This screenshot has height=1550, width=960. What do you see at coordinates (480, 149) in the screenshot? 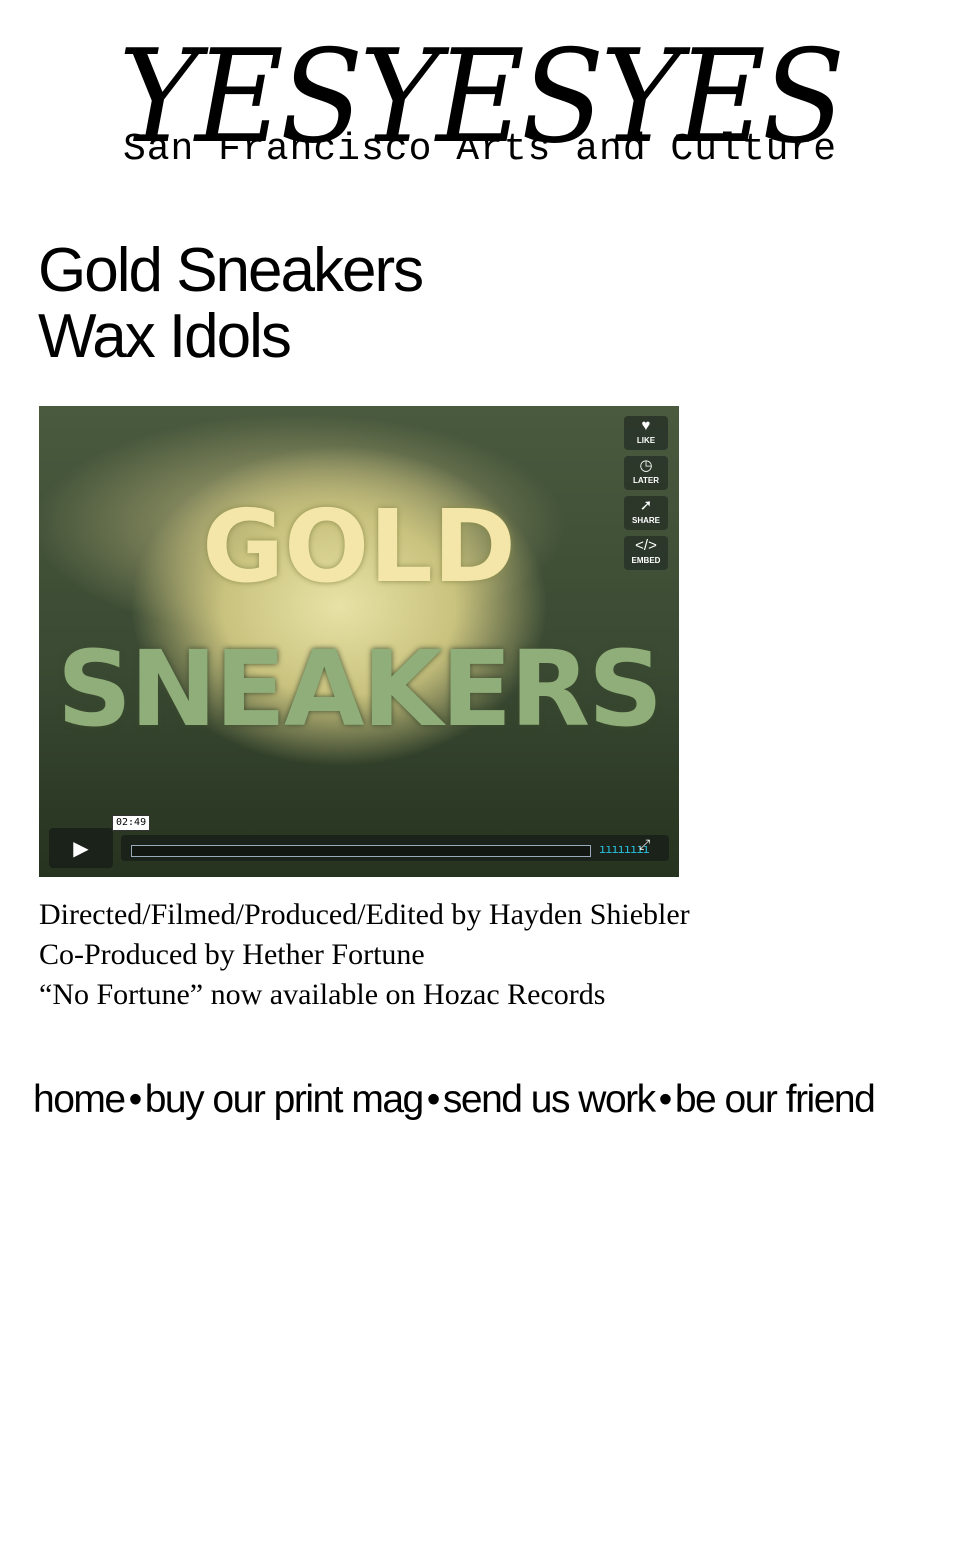
I see `site-tagline: San Francisco Arts and Culture` at bounding box center [480, 149].